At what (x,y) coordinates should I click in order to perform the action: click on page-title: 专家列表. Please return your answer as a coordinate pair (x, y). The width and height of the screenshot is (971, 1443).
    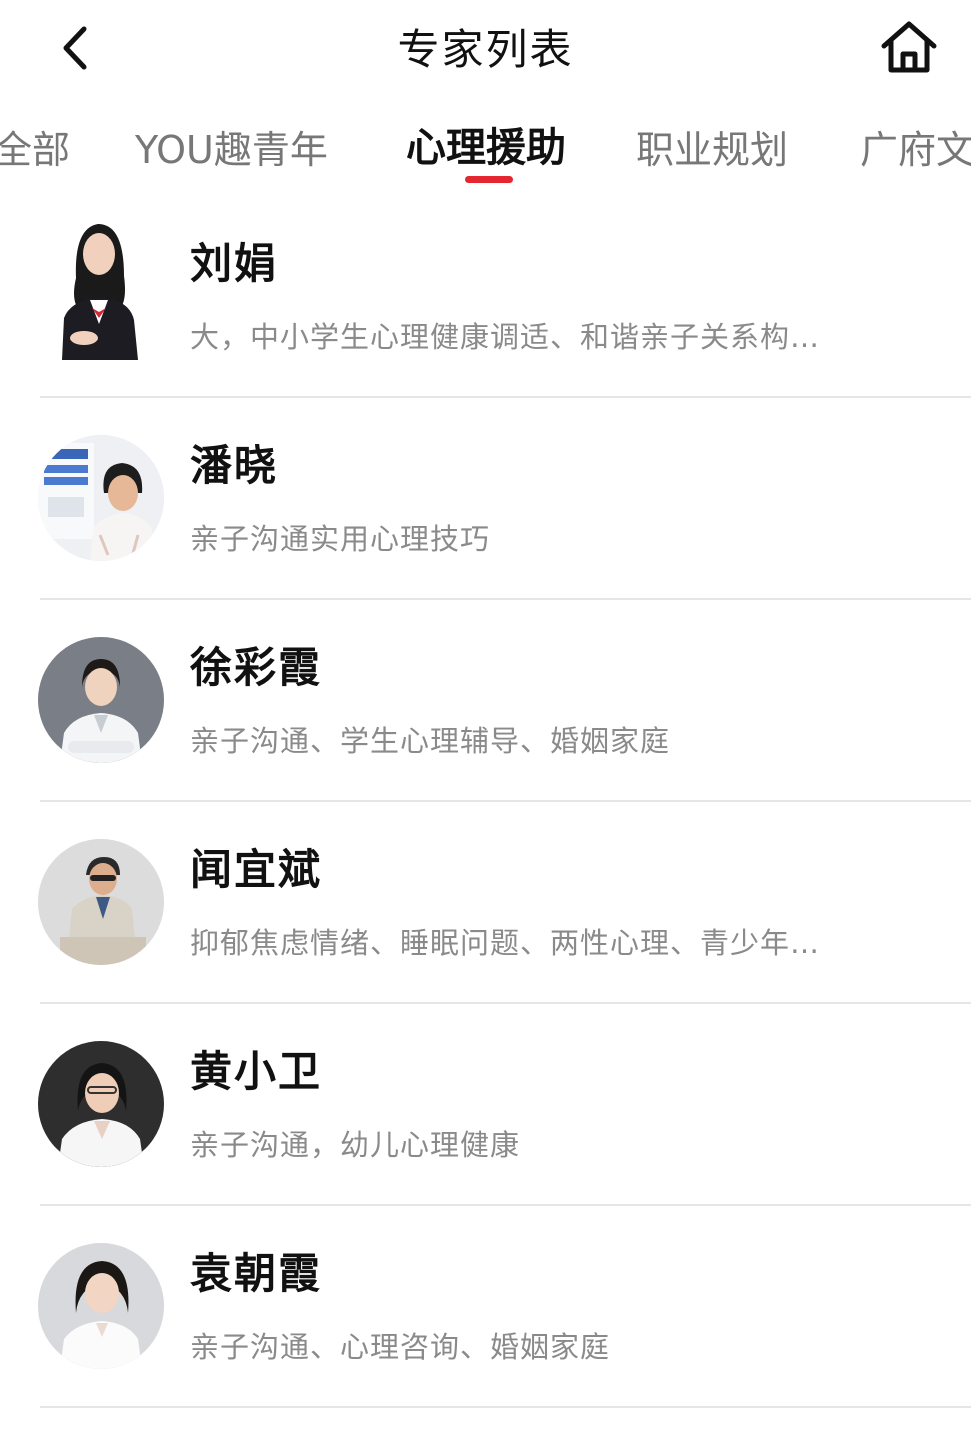
    Looking at the image, I should click on (485, 49).